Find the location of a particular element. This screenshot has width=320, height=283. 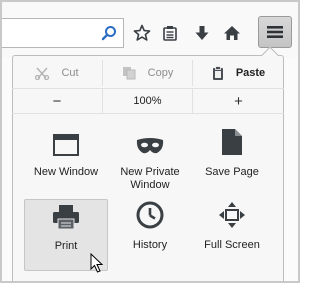

save-page-button: Save Page is located at coordinates (232, 162).